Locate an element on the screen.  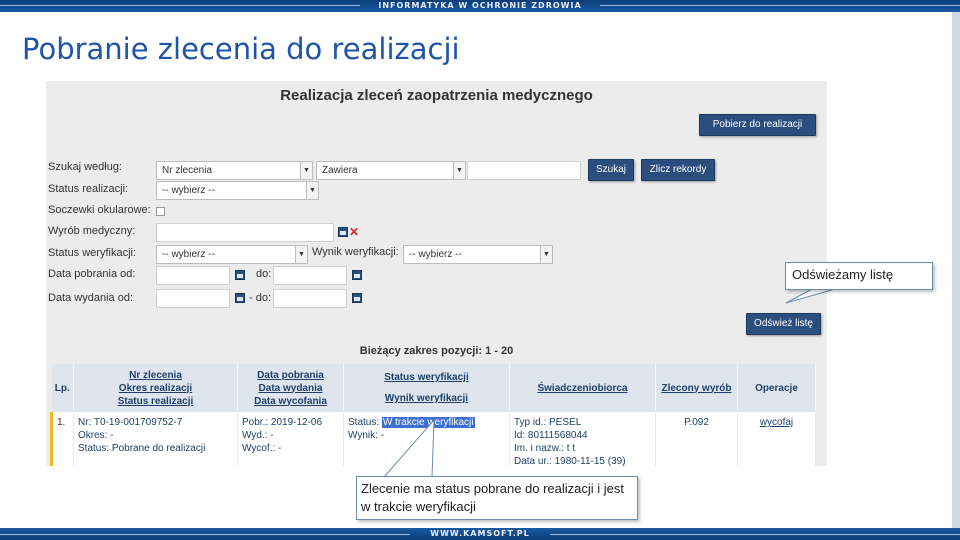
status-callout-pointer is located at coordinates (408, 448).